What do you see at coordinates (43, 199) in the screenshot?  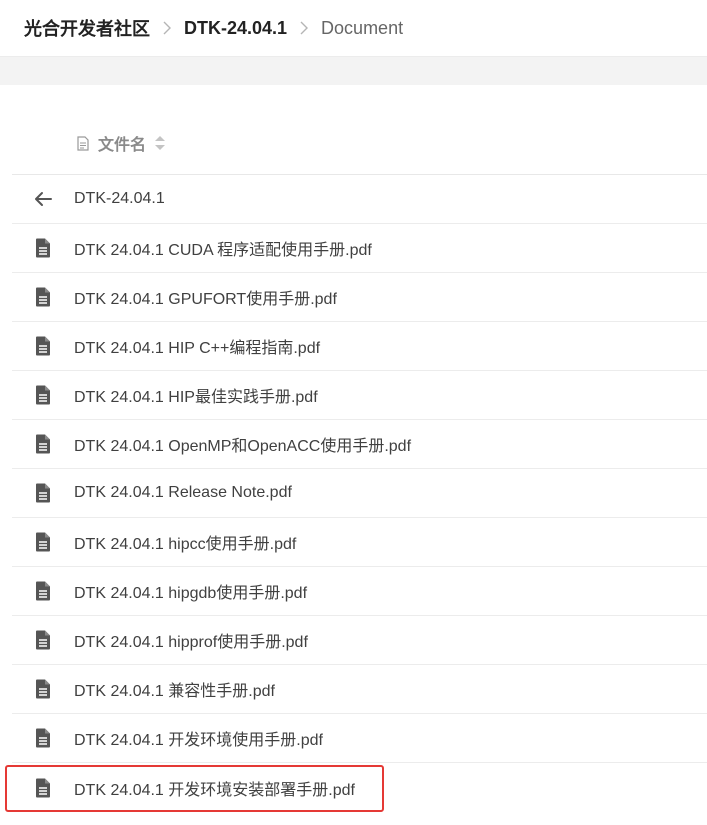 I see `arrow-left-icon` at bounding box center [43, 199].